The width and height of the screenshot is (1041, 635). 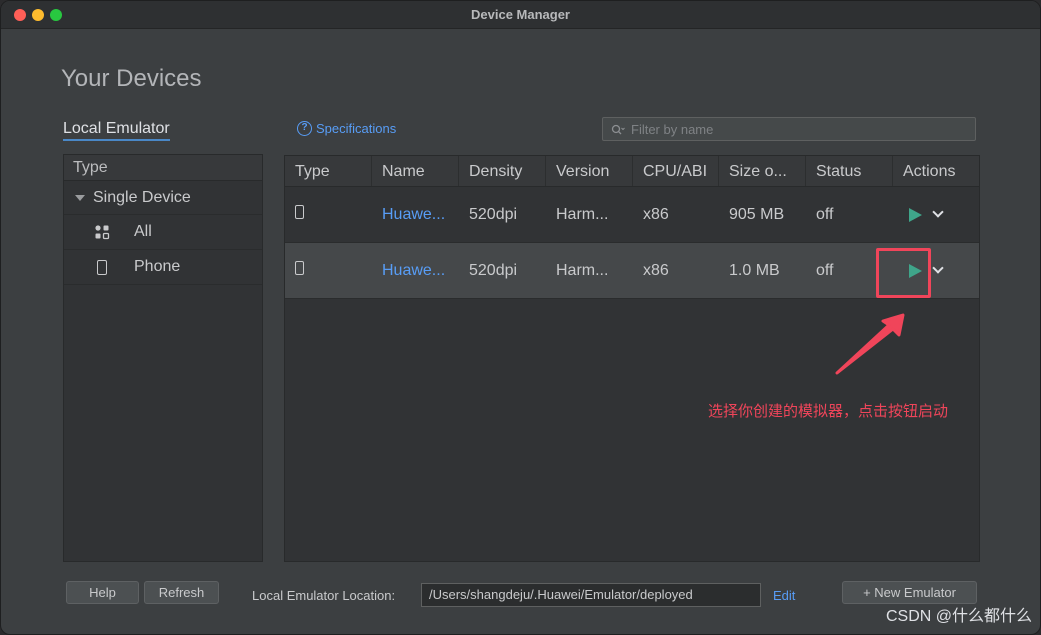 What do you see at coordinates (102, 232) in the screenshot?
I see `grid-icon` at bounding box center [102, 232].